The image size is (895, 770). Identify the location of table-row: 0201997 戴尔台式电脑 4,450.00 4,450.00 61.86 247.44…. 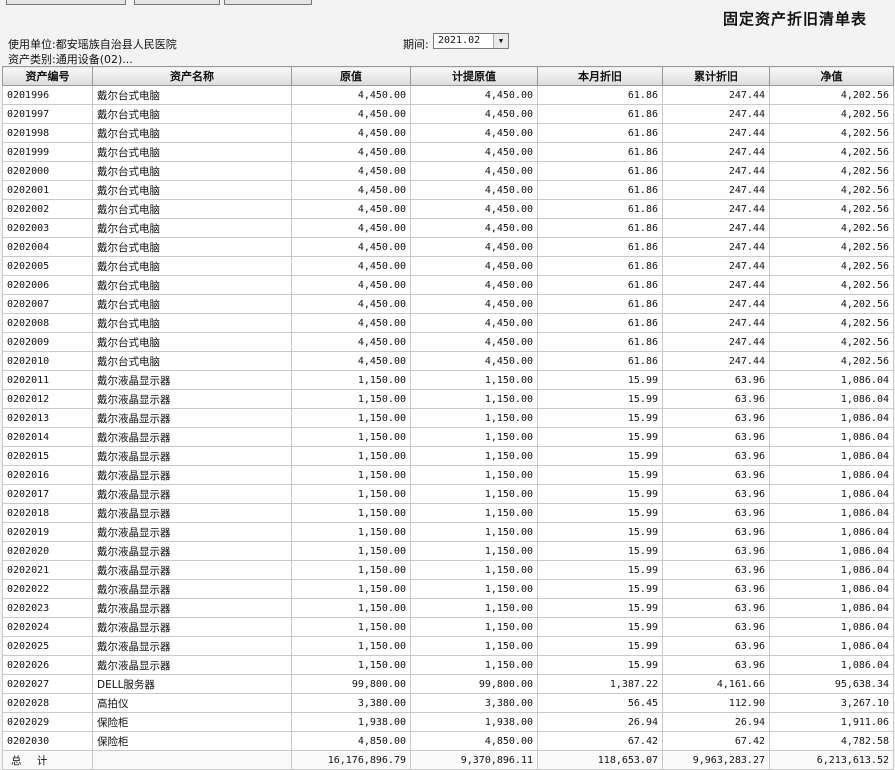
(448, 114).